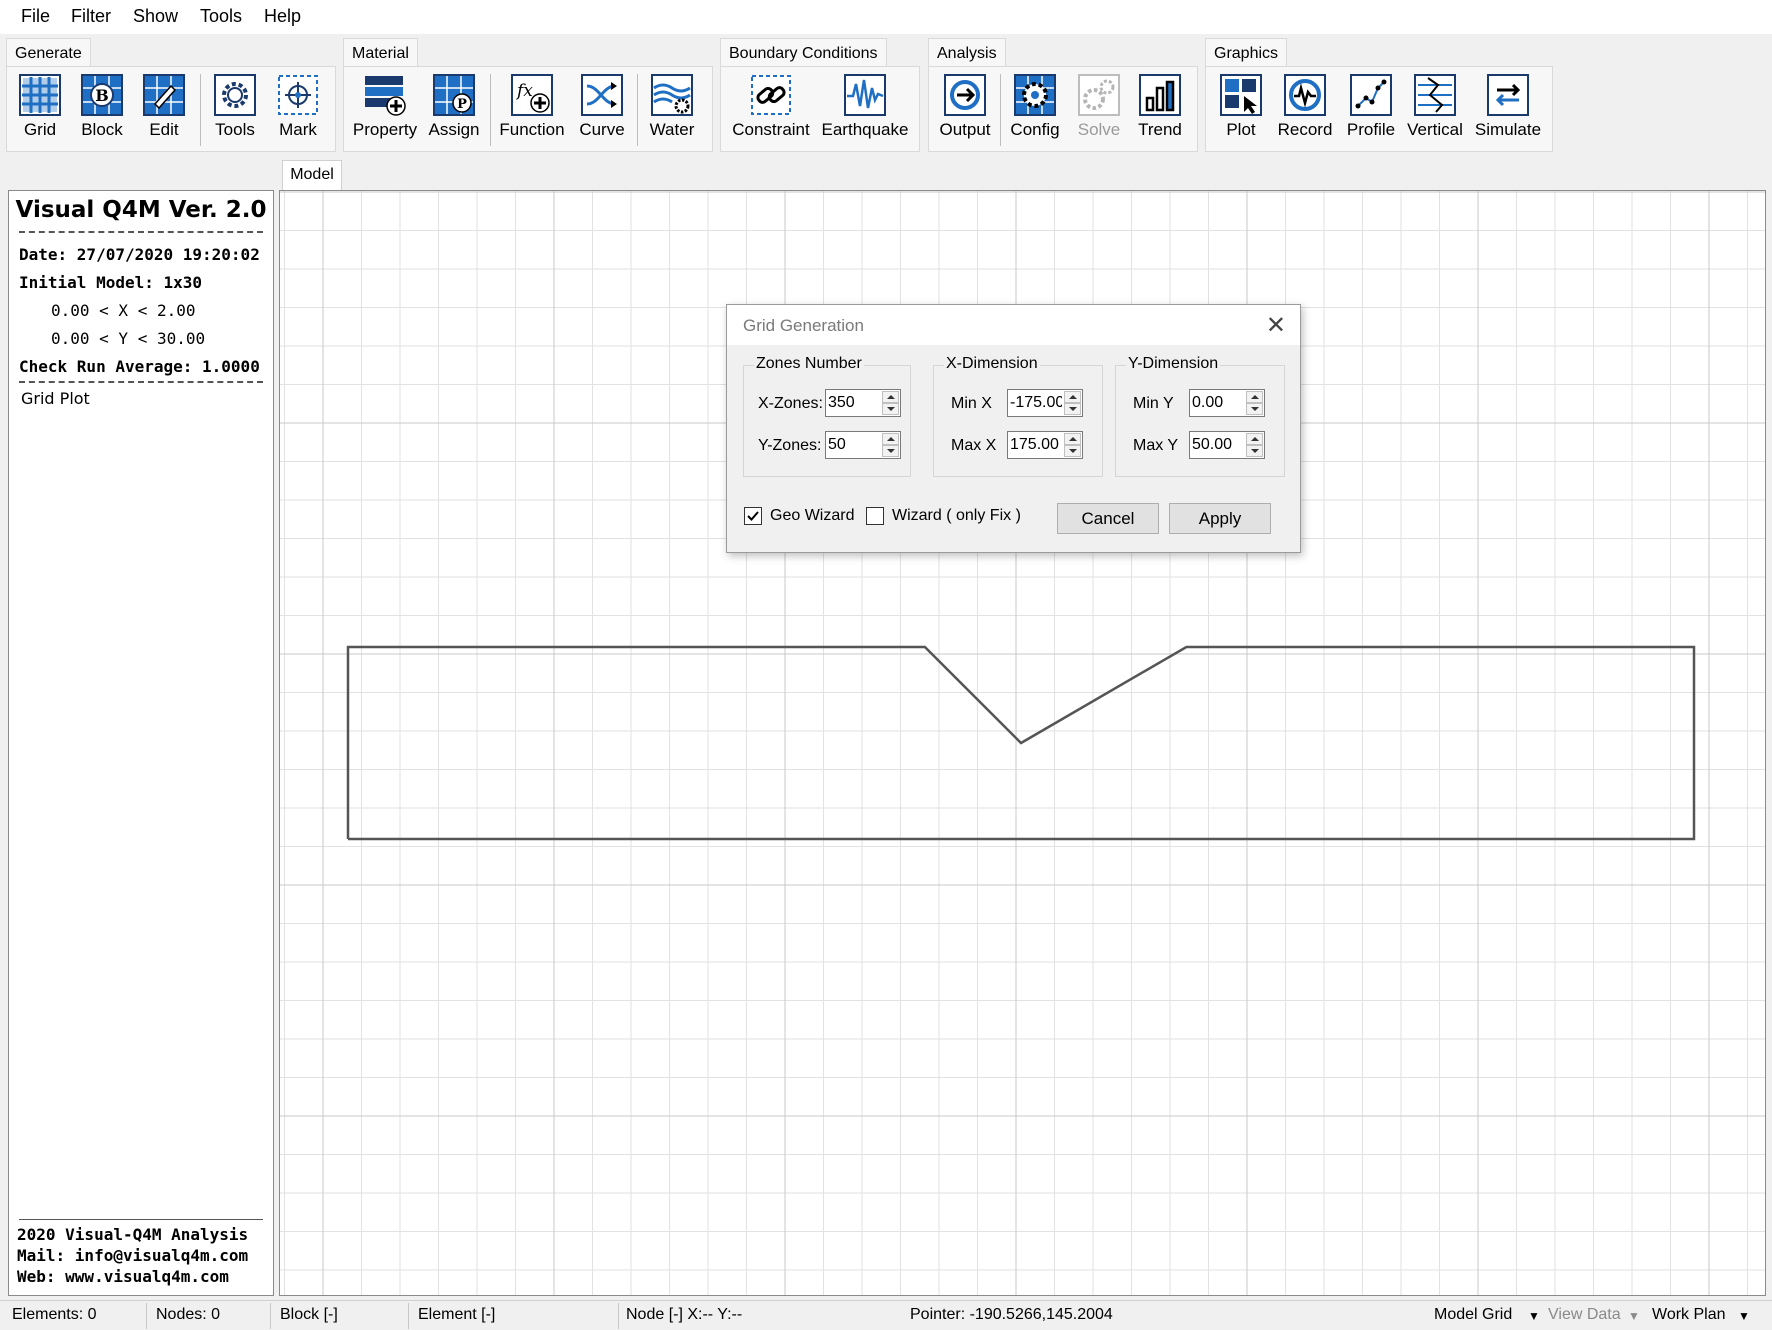 This screenshot has height=1330, width=1772. I want to click on tab-model: Model, so click(312, 175).